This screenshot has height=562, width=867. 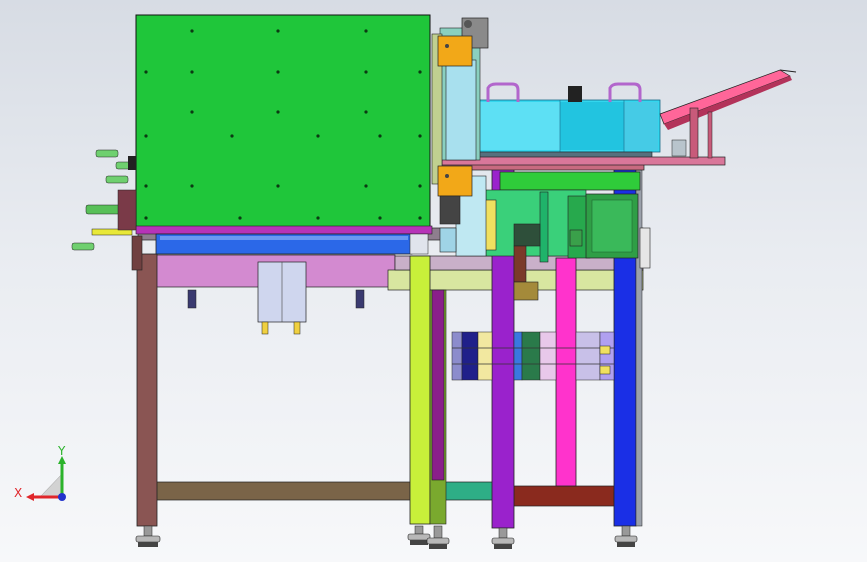 What do you see at coordinates (583, 161) in the screenshot?
I see `bowl-mount-plate` at bounding box center [583, 161].